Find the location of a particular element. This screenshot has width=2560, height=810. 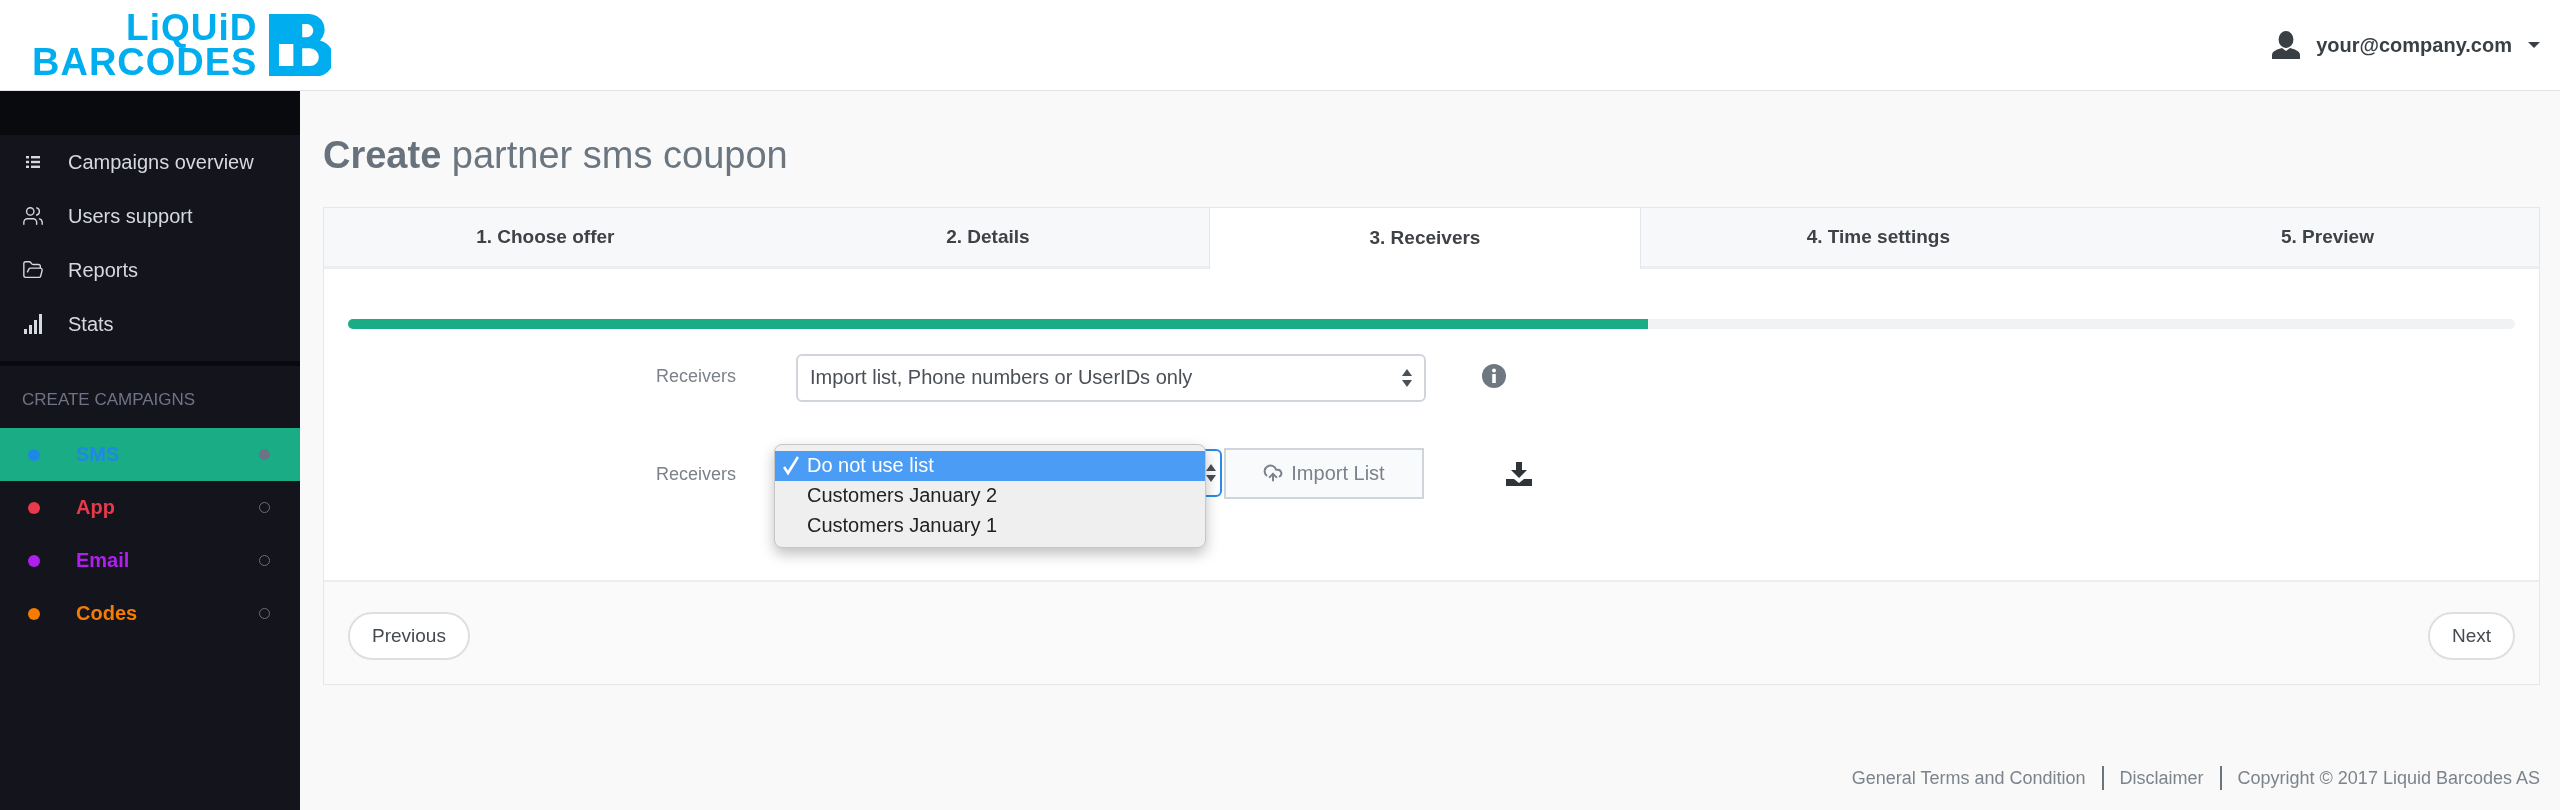

footer-link: Disclaimer is located at coordinates (2161, 778).